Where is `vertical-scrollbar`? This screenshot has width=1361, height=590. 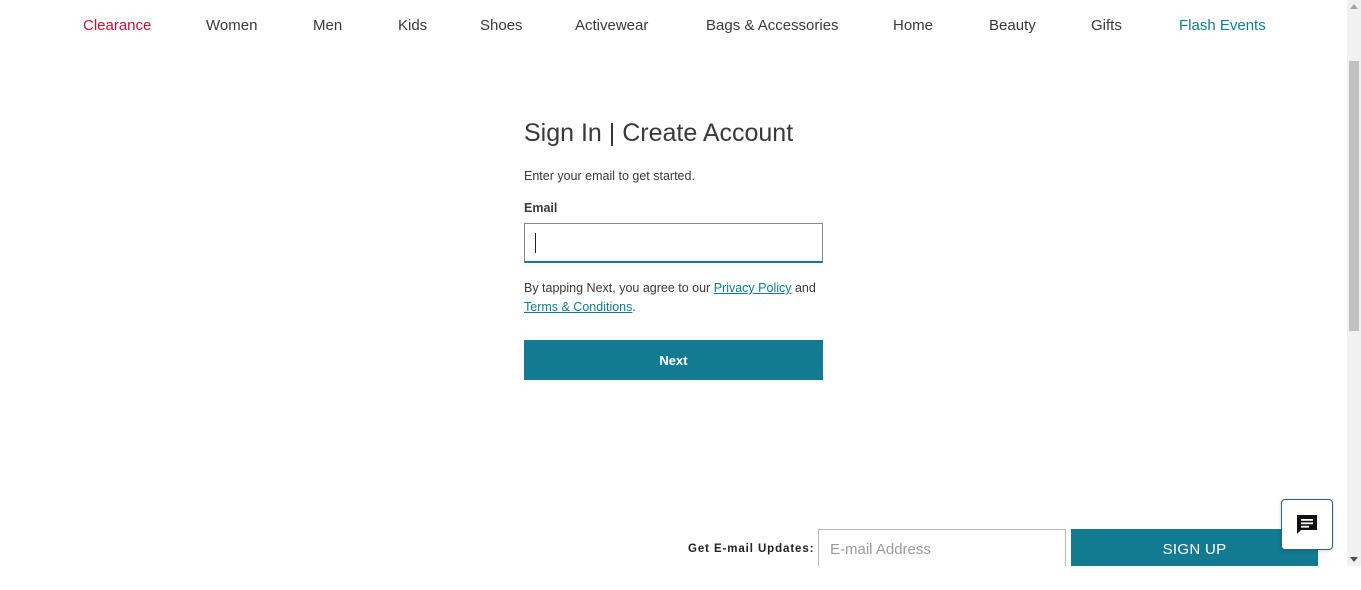 vertical-scrollbar is located at coordinates (1354, 283).